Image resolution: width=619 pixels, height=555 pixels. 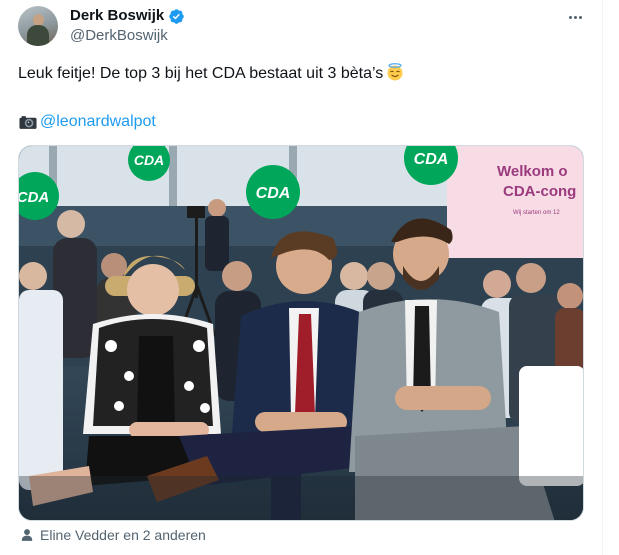 I want to click on author-name-row: Derk Boswijk, so click(x=127, y=16).